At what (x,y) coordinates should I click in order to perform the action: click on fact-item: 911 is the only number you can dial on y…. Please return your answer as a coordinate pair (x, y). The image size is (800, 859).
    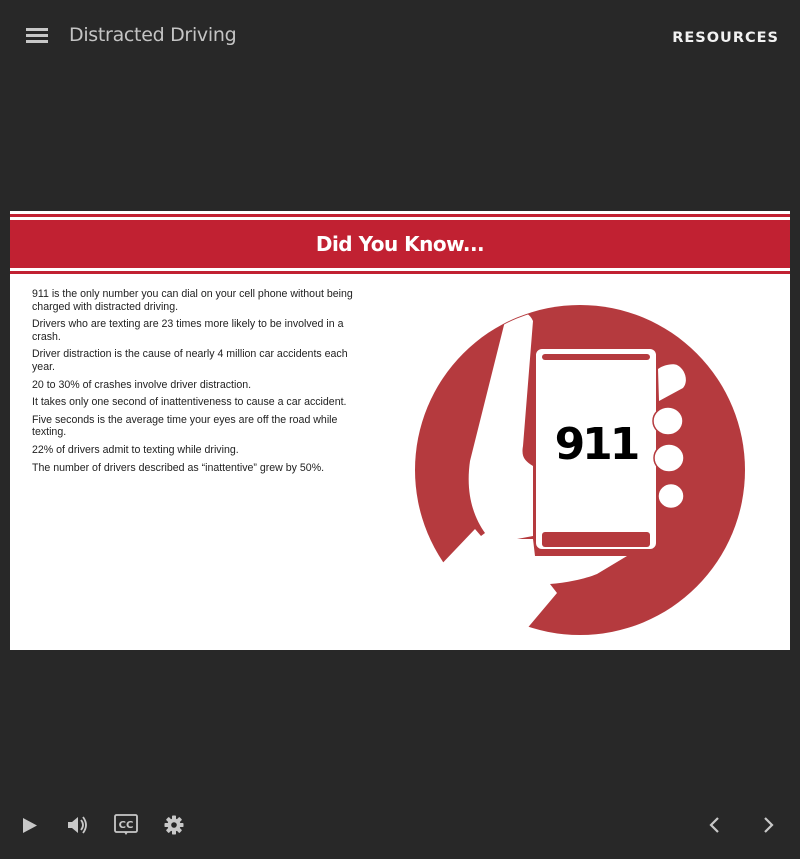
    Looking at the image, I should click on (192, 300).